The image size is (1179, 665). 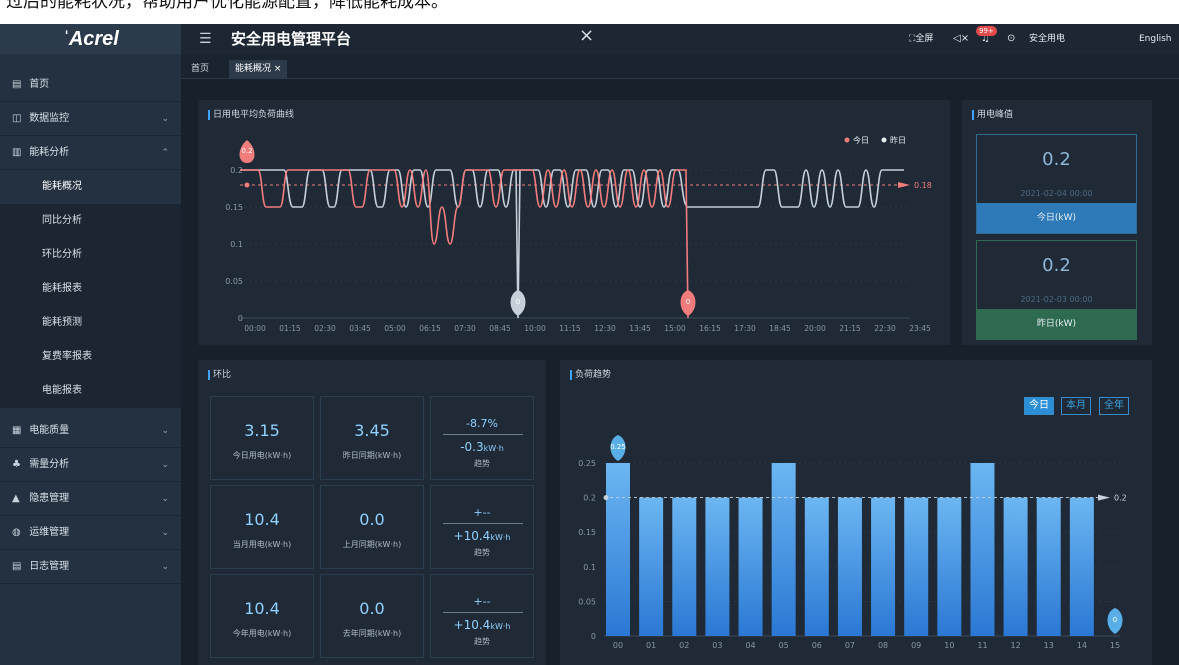 What do you see at coordinates (1115, 645) in the screenshot?
I see `x-tick: 15` at bounding box center [1115, 645].